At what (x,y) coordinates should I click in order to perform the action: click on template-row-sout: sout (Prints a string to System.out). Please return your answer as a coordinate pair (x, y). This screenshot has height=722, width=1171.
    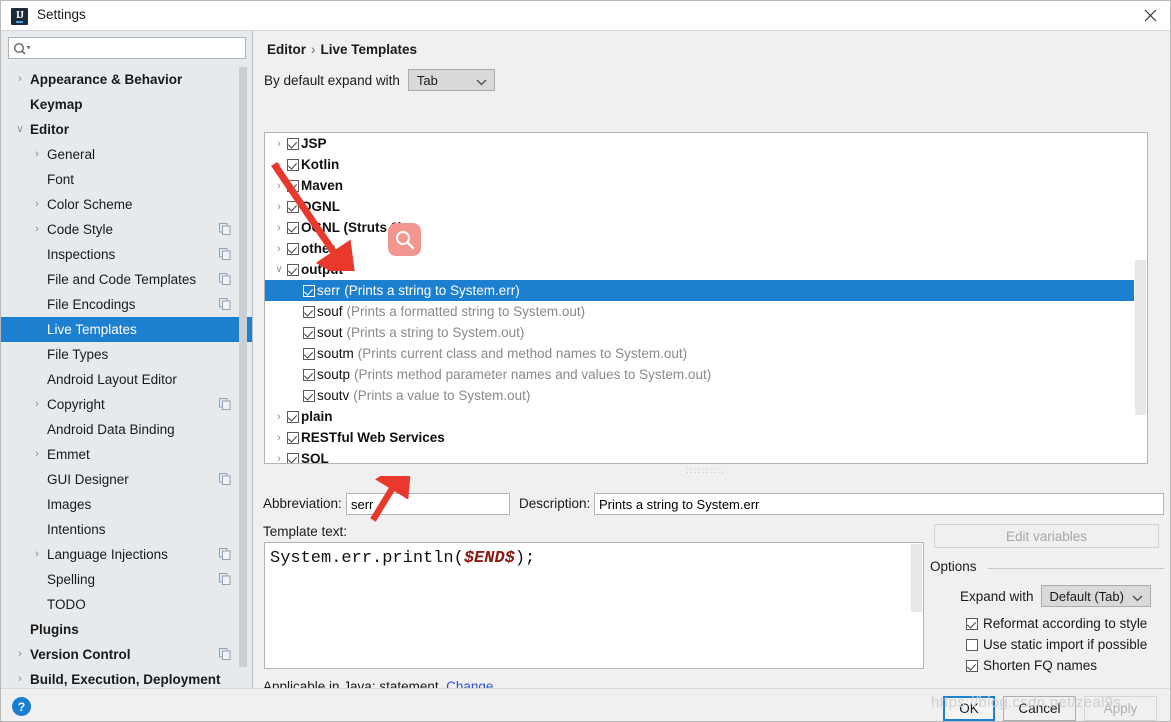
    Looking at the image, I should click on (706, 332).